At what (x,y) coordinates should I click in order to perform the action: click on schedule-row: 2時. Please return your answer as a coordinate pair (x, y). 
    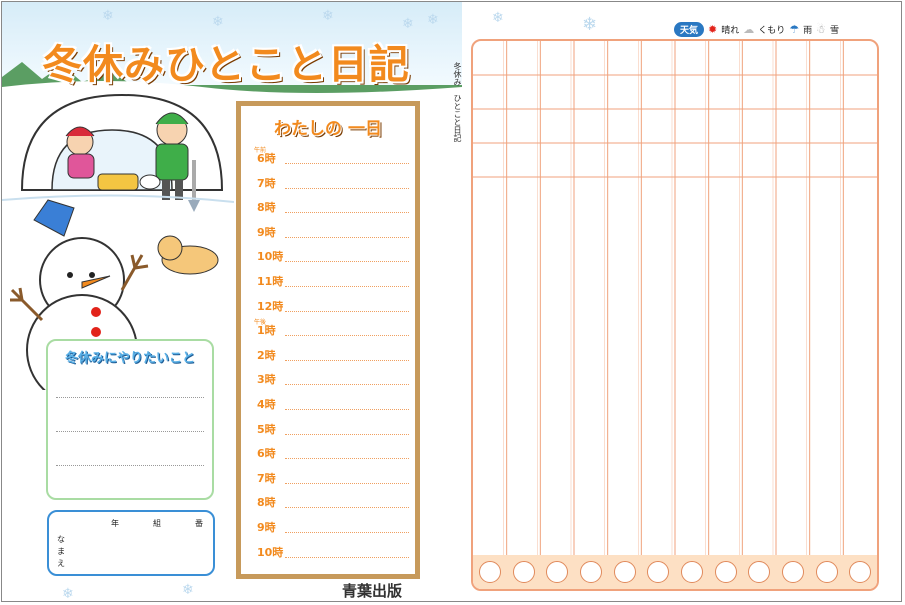
    Looking at the image, I should click on (330, 355).